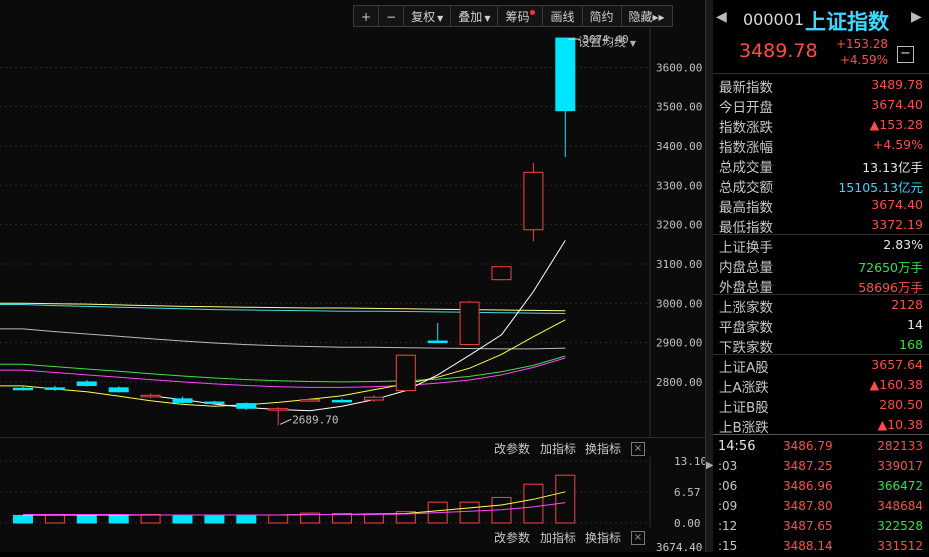 The width and height of the screenshot is (929, 557). I want to click on change-value: +153.28, so click(861, 44).